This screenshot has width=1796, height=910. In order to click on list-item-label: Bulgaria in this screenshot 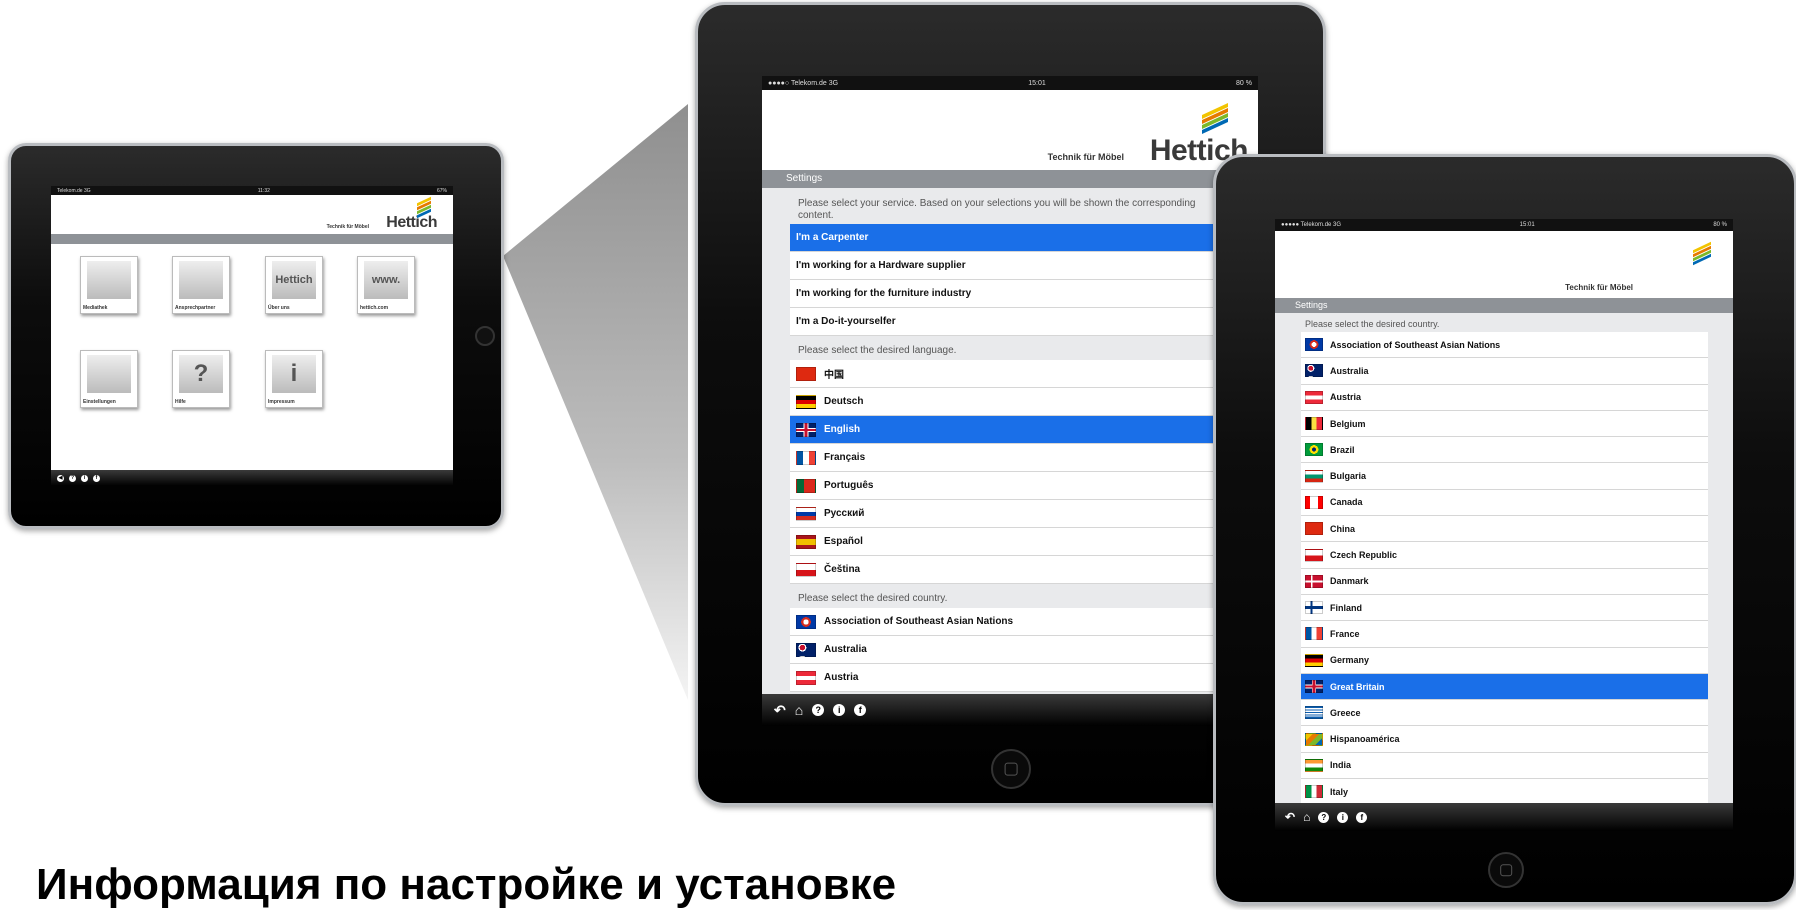, I will do `click(1348, 476)`.